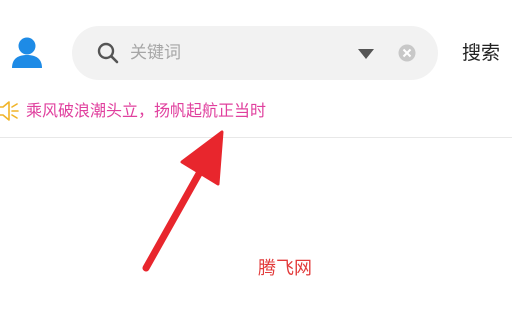 This screenshot has height=332, width=512. Describe the element at coordinates (366, 53) in the screenshot. I see `dropdown-triangle-icon` at that location.